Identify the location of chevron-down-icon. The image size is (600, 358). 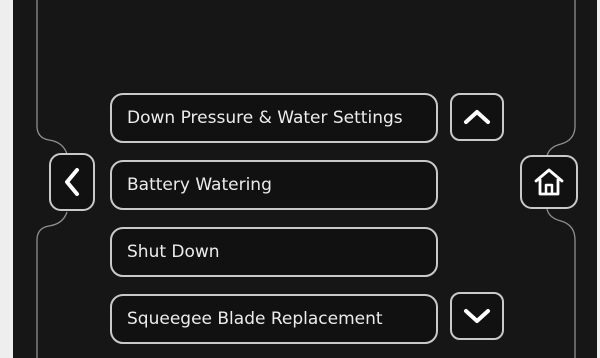
(477, 316).